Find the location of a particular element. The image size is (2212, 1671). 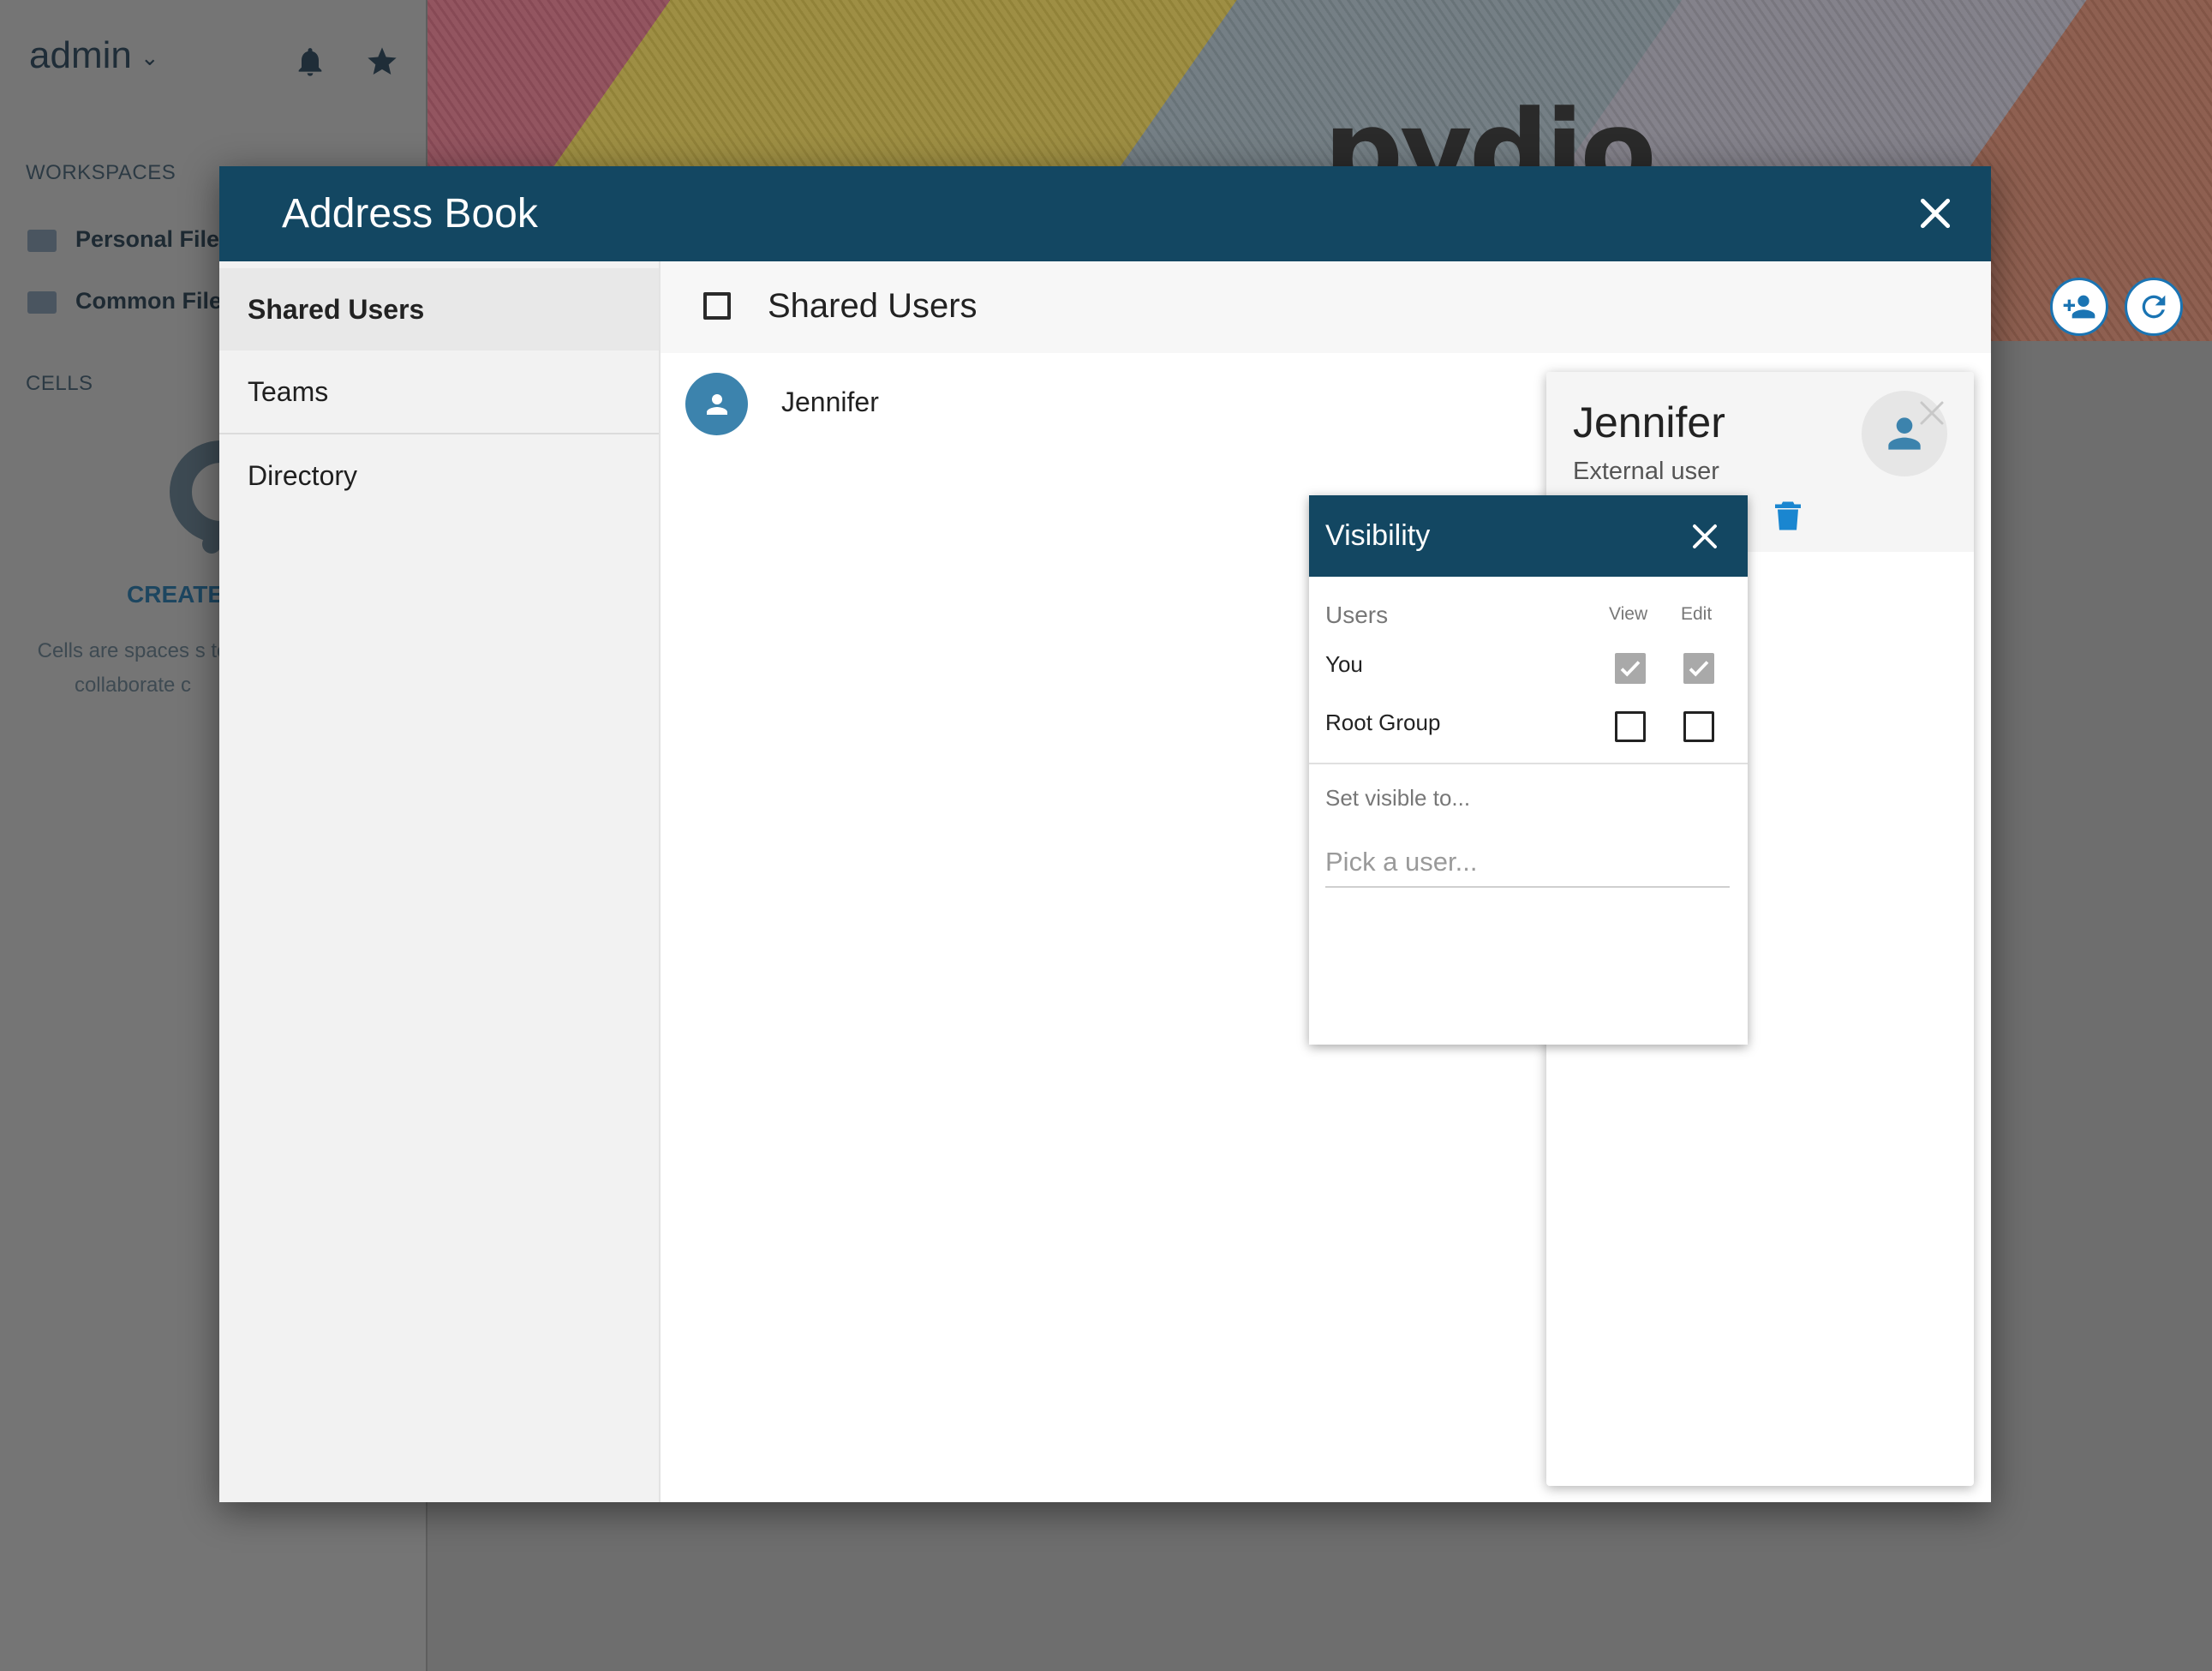

chevron-down-icon: ⌄ is located at coordinates (149, 57).